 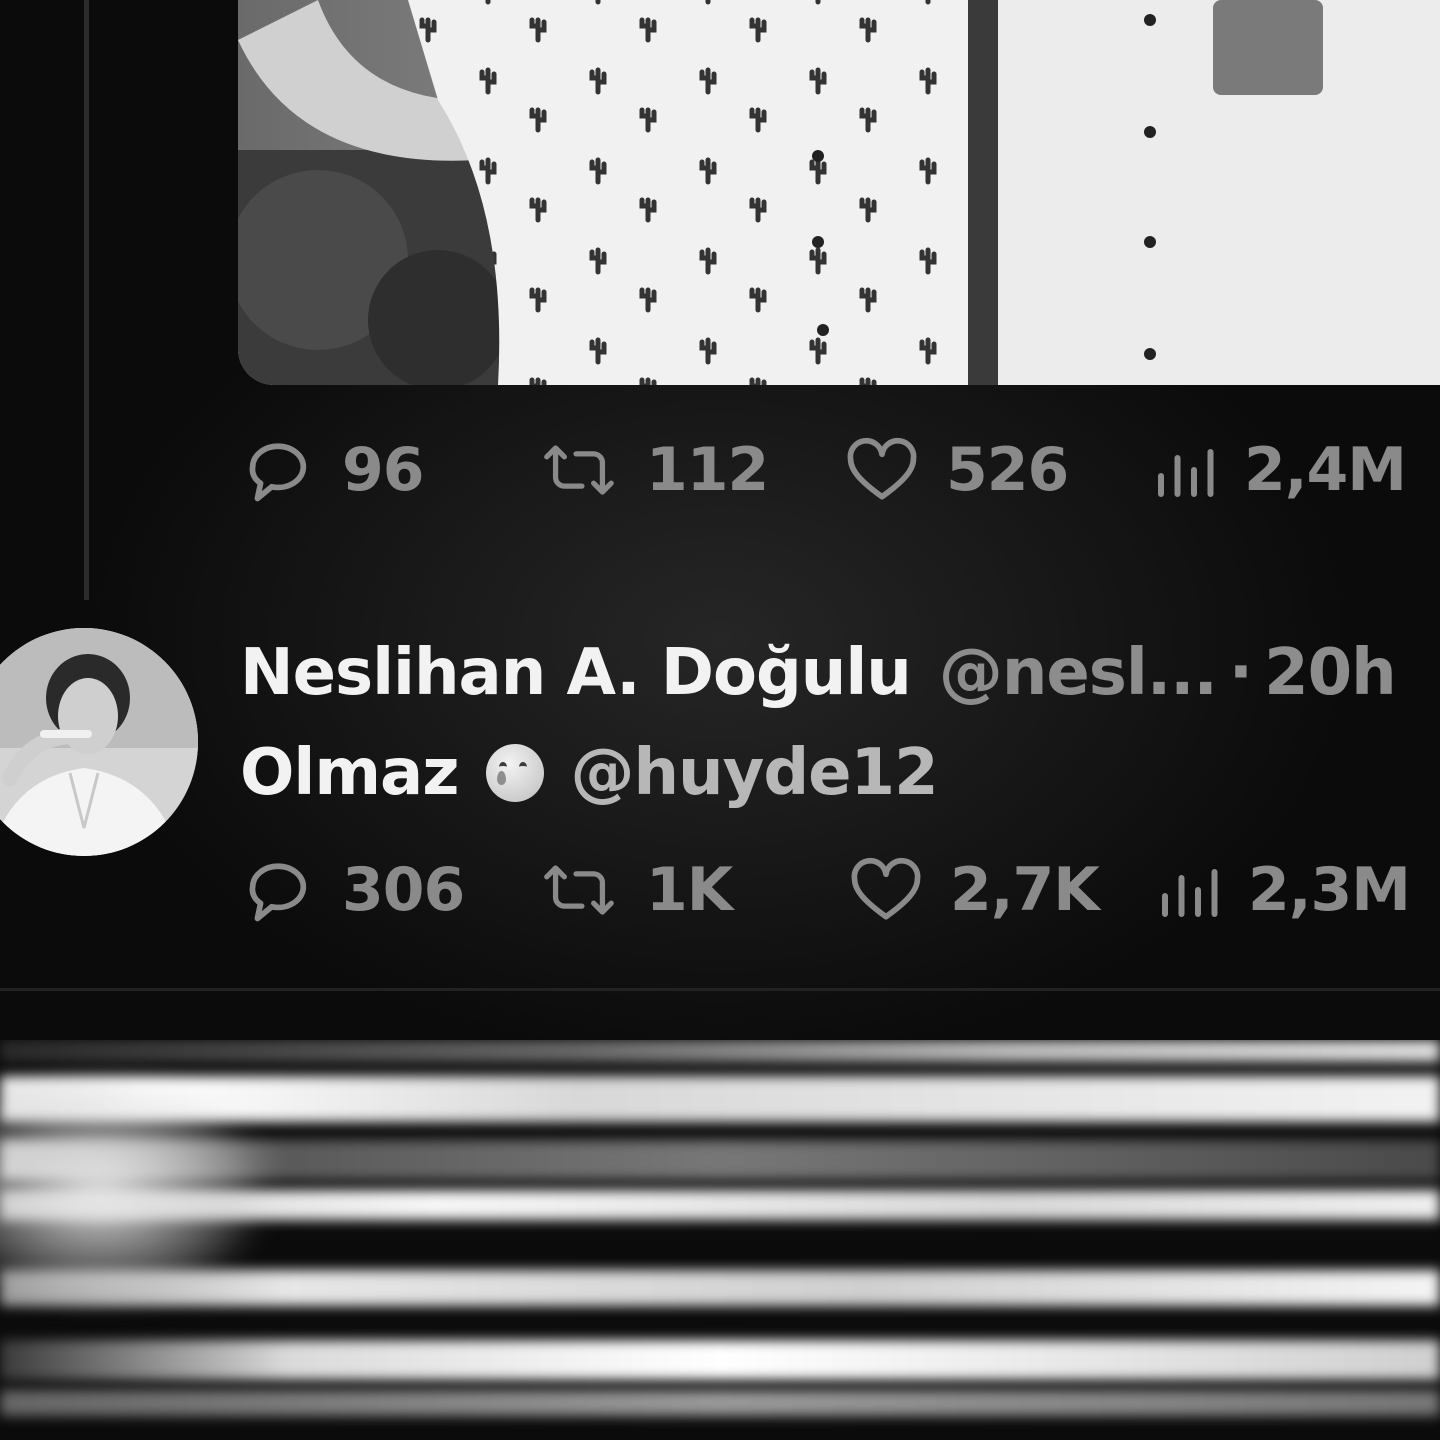 I want to click on like-count: 2,7K, so click(x=1025, y=890).